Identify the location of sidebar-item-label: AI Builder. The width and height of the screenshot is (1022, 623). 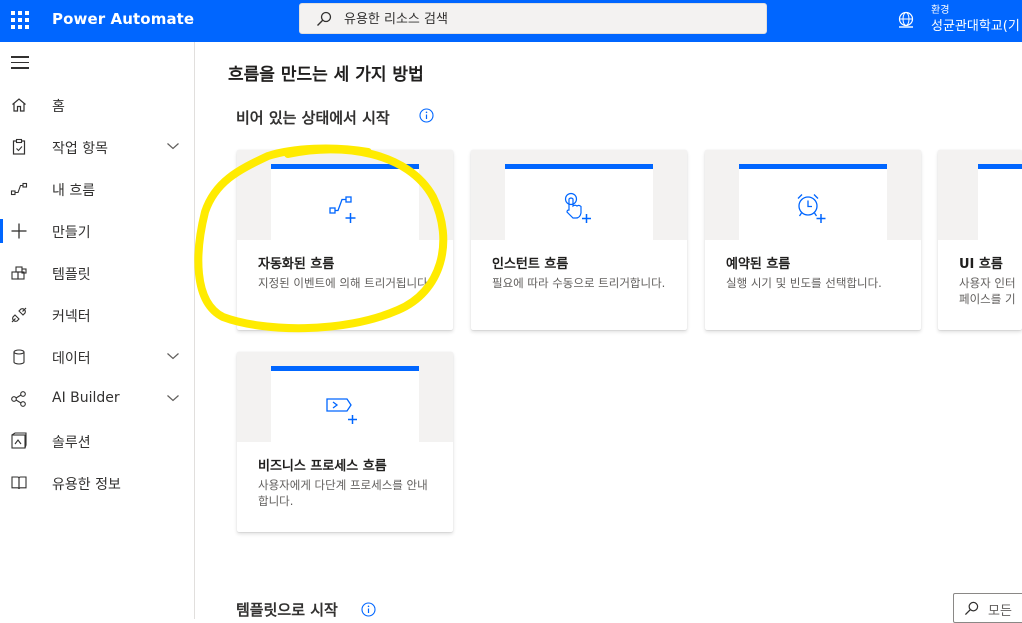
(86, 398).